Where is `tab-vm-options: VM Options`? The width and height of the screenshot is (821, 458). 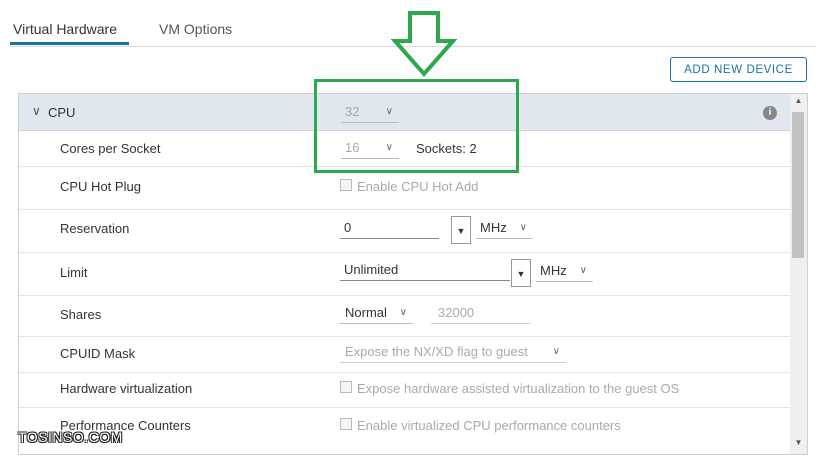 tab-vm-options: VM Options is located at coordinates (195, 29).